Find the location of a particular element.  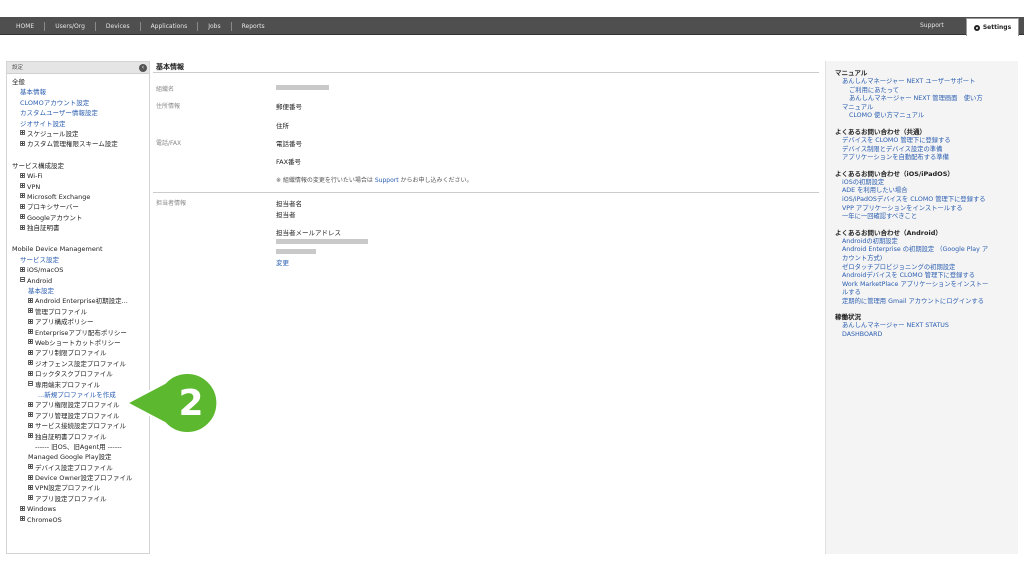

sidebar-item: VPN is located at coordinates (80, 187).